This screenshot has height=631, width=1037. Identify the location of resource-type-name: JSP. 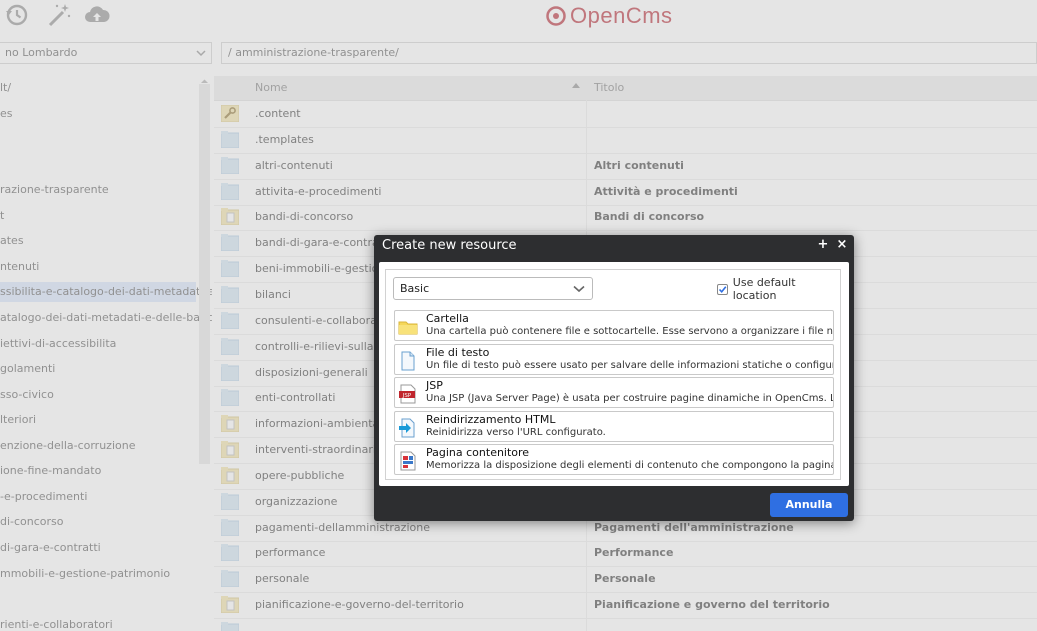
(434, 386).